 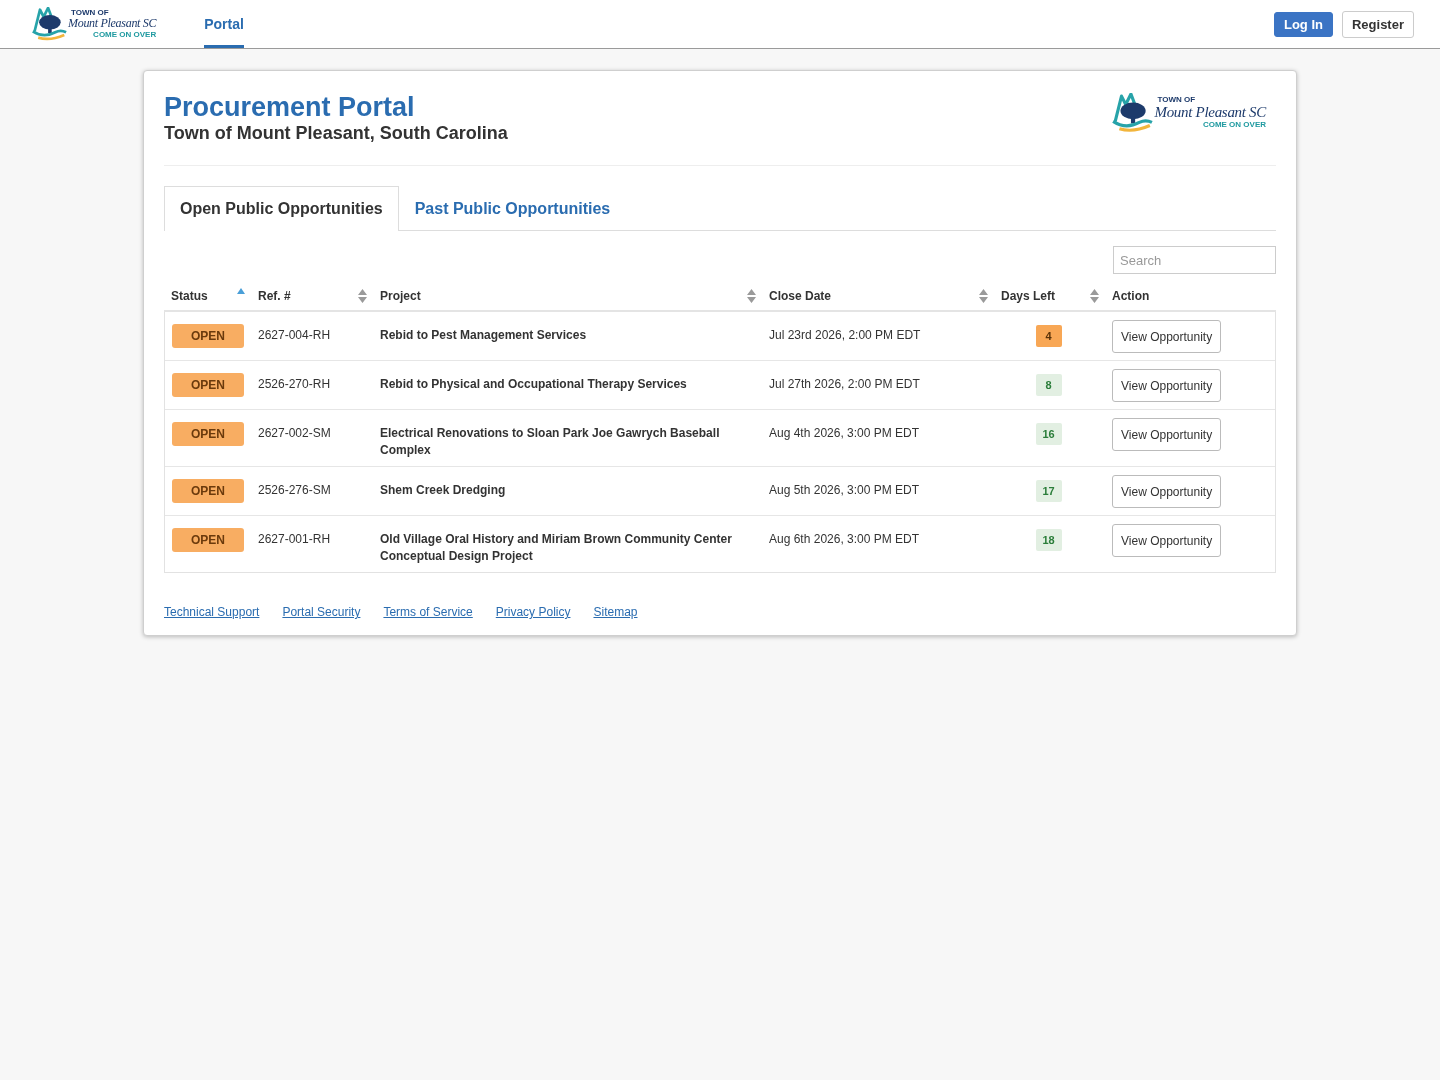 What do you see at coordinates (1048, 491) in the screenshot?
I see `days-left-badge: 17` at bounding box center [1048, 491].